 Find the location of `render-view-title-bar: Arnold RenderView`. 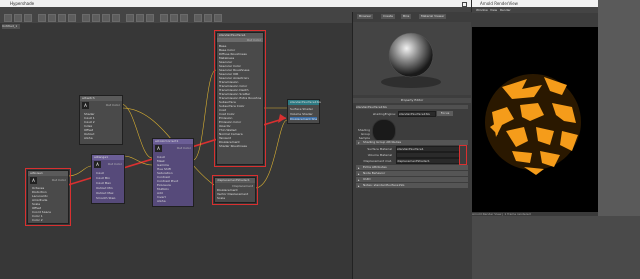

render-view-title-bar: Arnold RenderView is located at coordinates (535, 3).